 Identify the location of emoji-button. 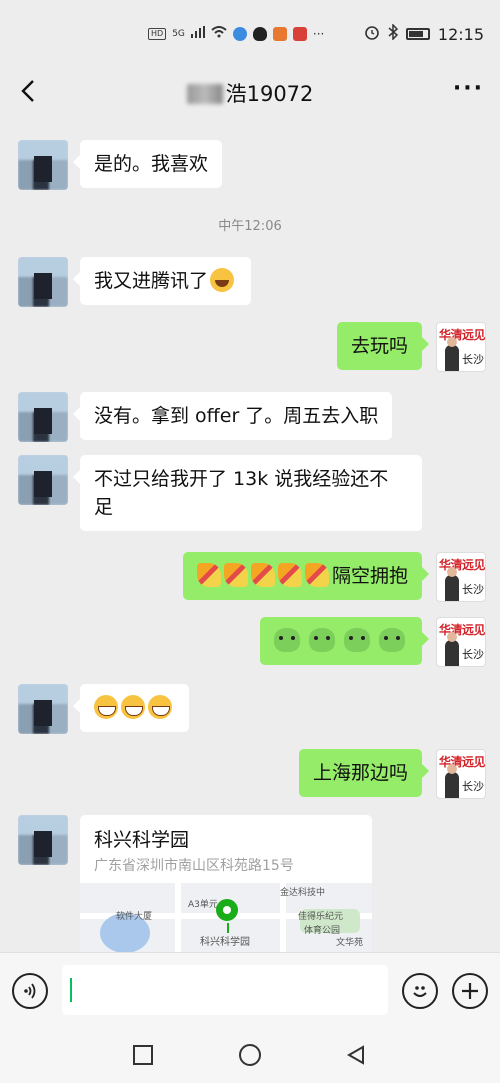
(420, 991).